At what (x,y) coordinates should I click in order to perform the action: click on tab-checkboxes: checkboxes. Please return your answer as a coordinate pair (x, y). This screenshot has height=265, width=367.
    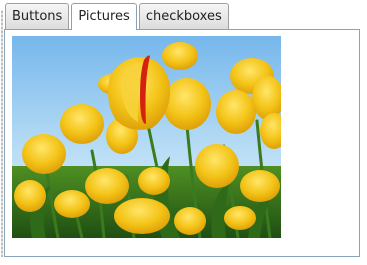
    Looking at the image, I should click on (183, 16).